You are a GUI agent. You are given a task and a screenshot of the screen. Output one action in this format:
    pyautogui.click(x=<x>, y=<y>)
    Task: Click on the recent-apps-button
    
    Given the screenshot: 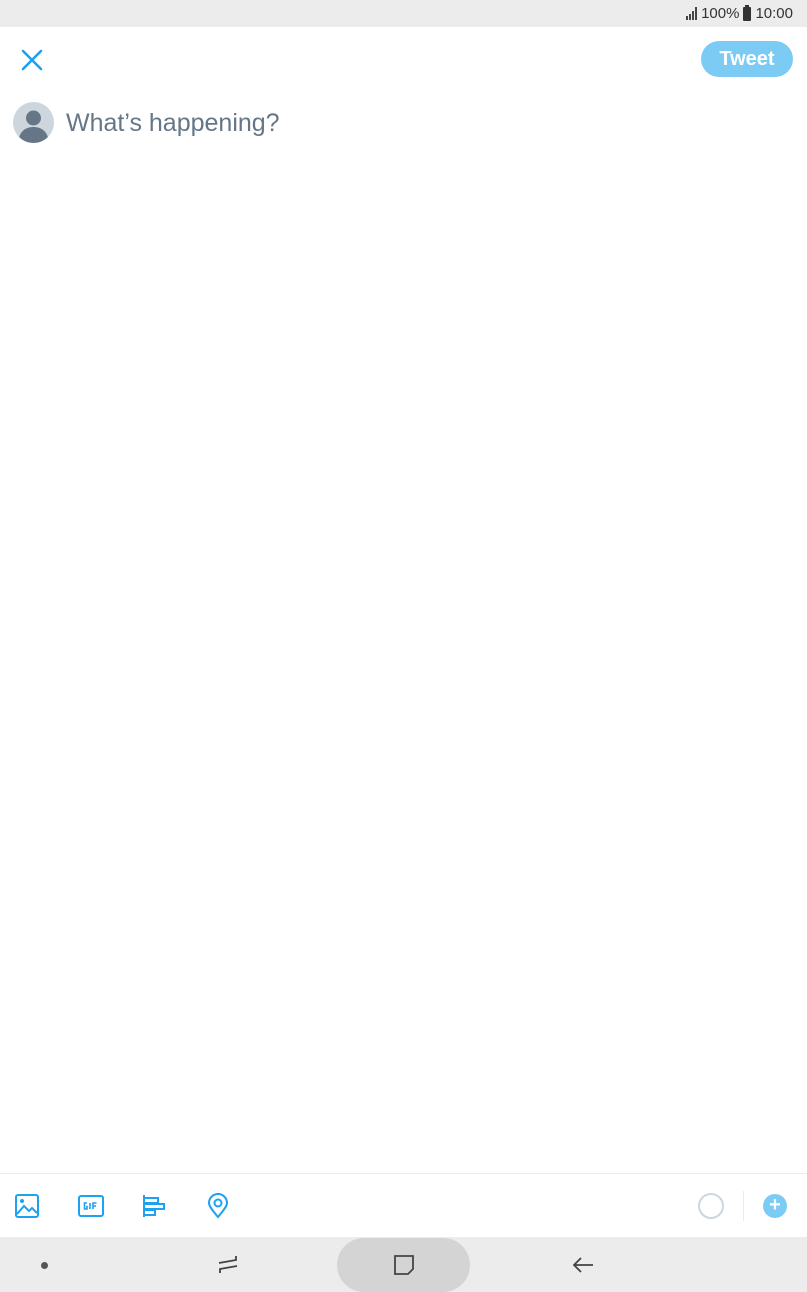 What is the action you would take?
    pyautogui.click(x=228, y=1265)
    